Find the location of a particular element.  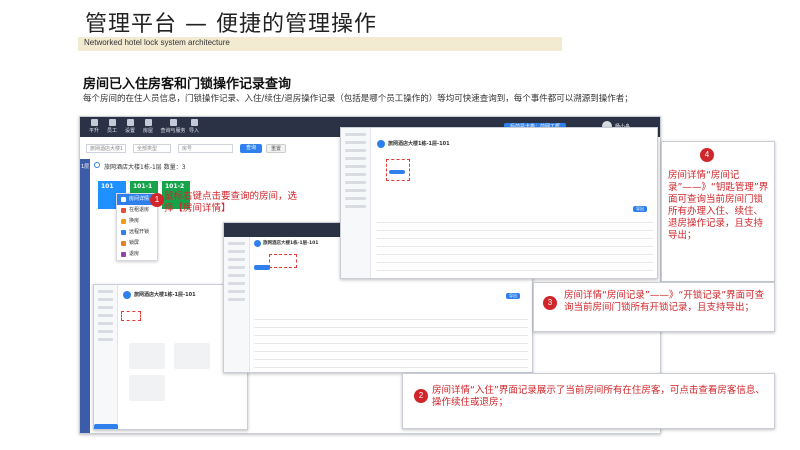

page-subtitle: Networked hotel lock system architecture is located at coordinates (157, 42).